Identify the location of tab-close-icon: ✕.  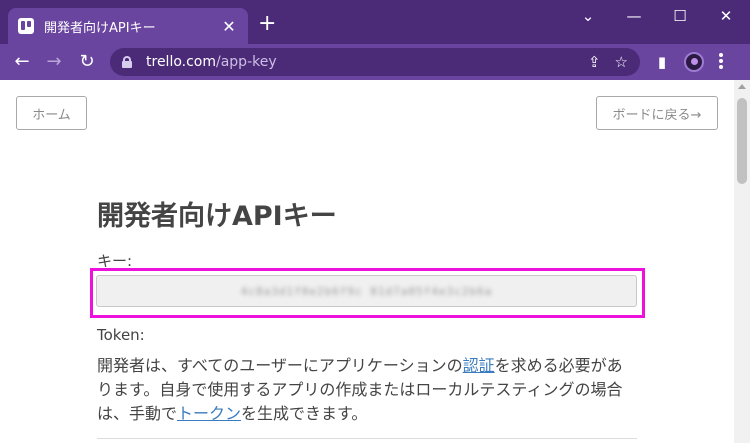
(229, 26).